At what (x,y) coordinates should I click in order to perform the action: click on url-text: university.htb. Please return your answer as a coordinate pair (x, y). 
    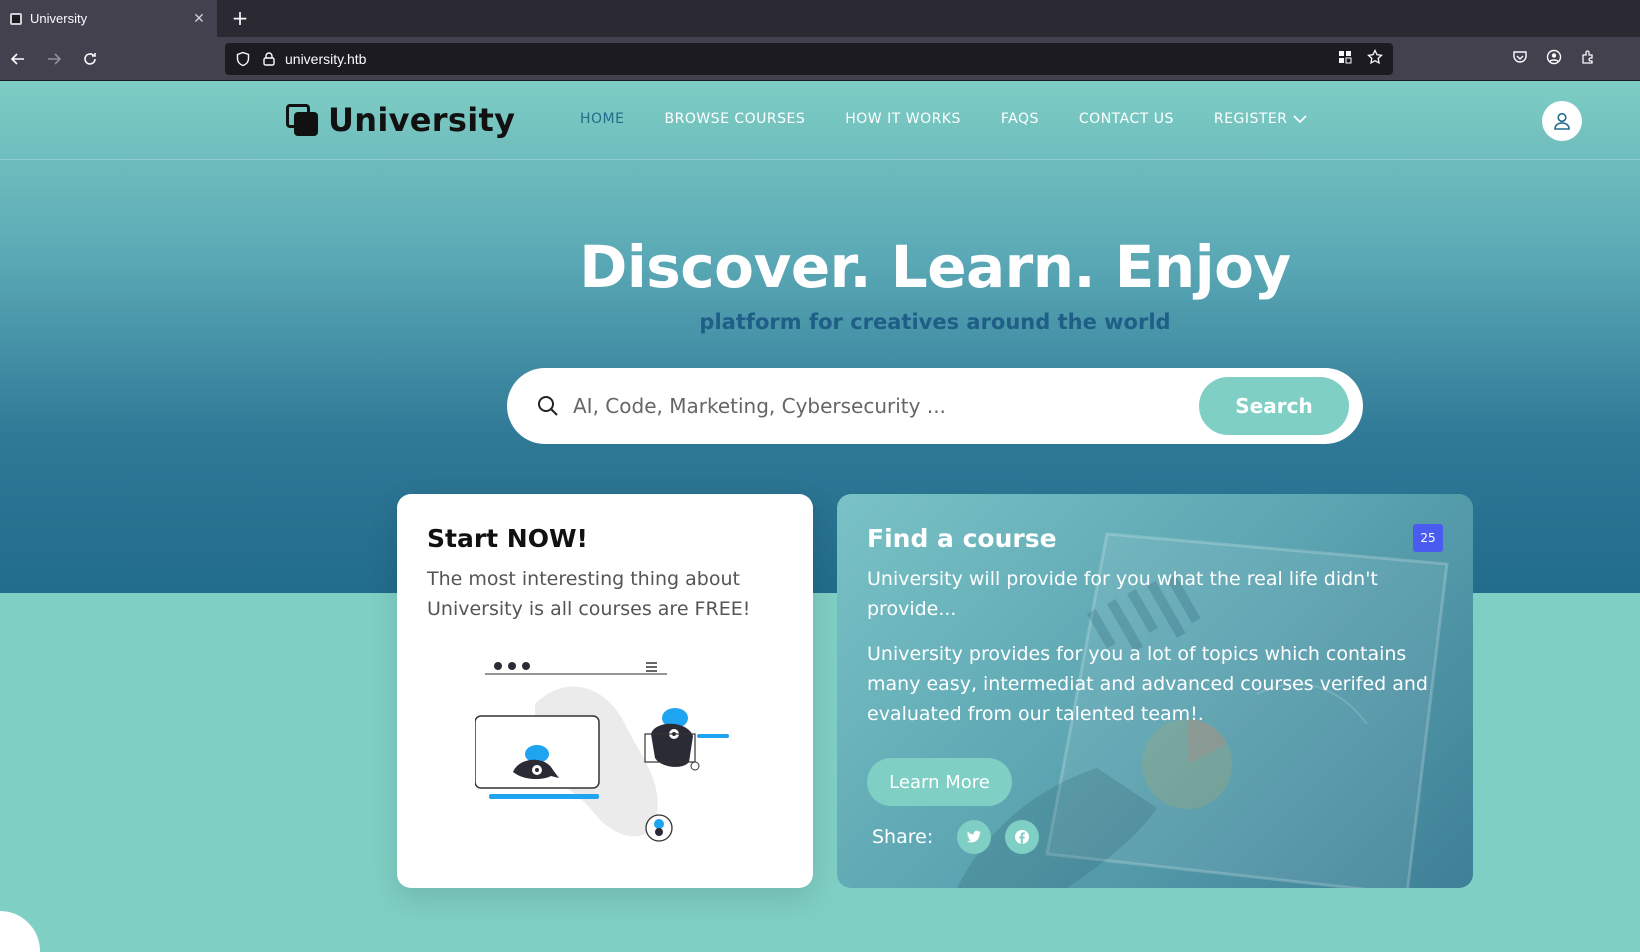
    Looking at the image, I should click on (325, 59).